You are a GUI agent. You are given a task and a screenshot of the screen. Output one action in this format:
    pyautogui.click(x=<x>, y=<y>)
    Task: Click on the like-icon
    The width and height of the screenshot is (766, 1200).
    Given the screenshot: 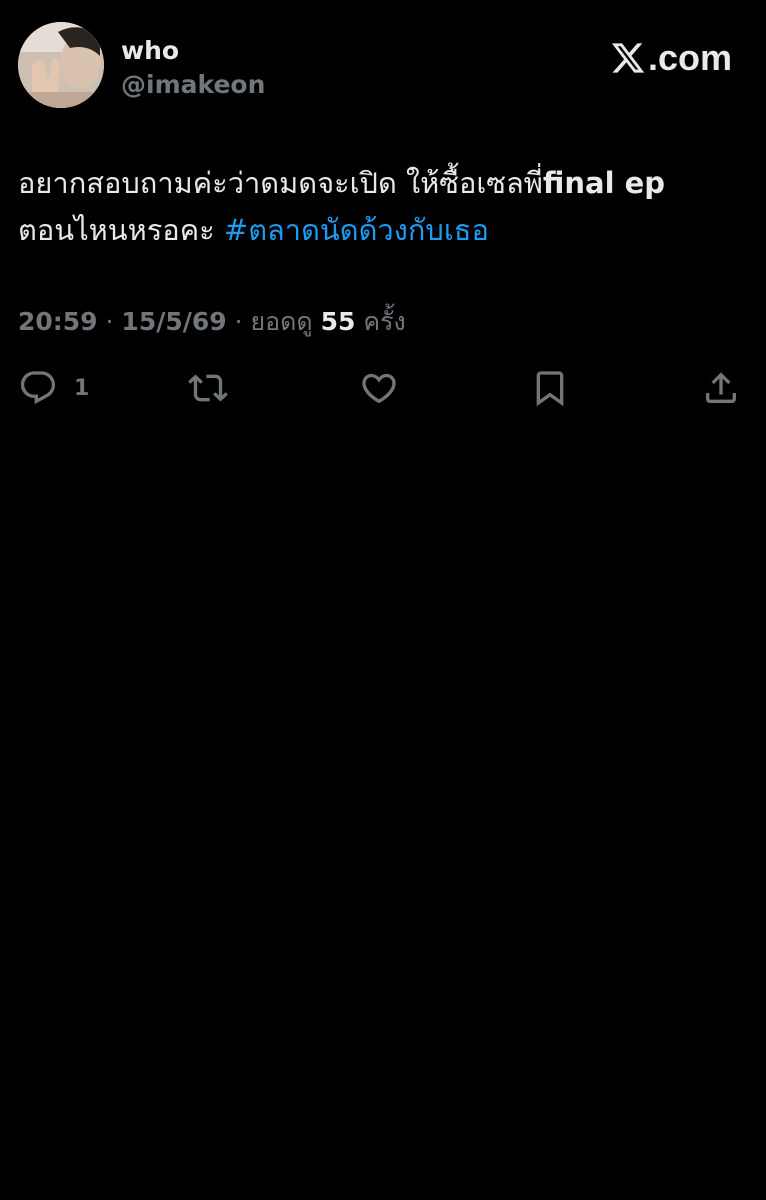 What is the action you would take?
    pyautogui.click(x=379, y=388)
    